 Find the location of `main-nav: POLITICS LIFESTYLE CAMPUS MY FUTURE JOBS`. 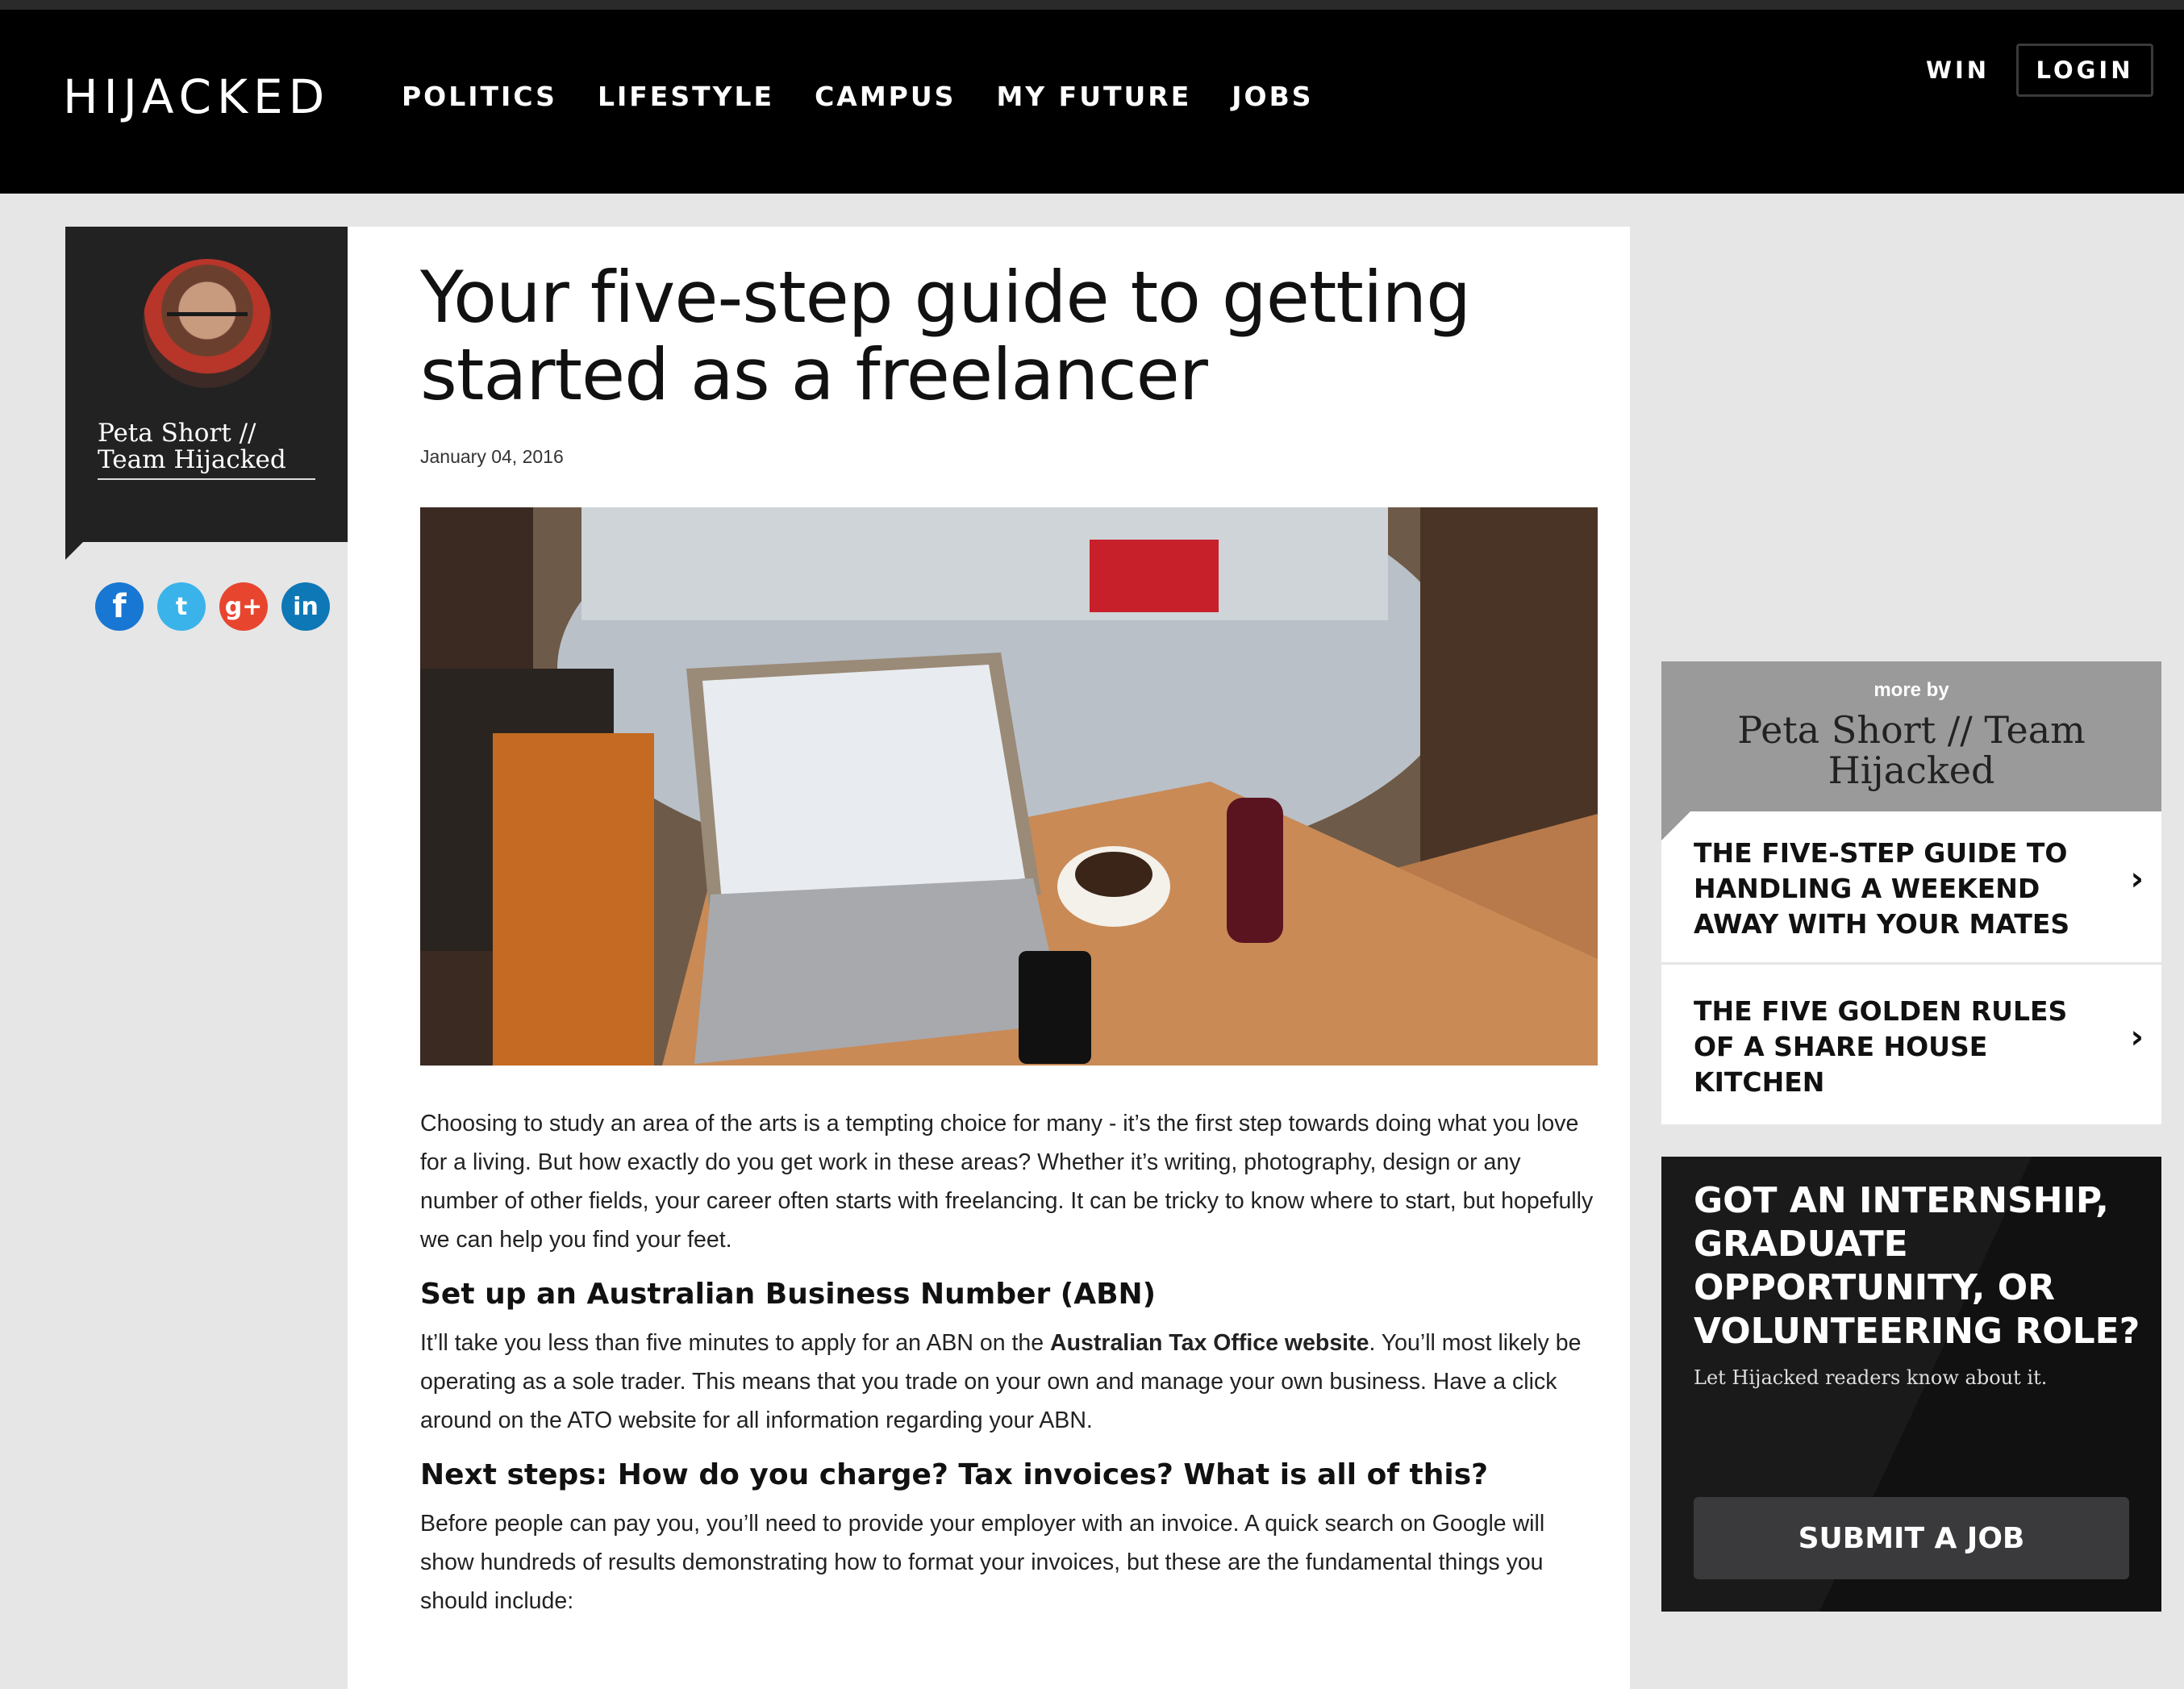

main-nav: POLITICS LIFESTYLE CAMPUS MY FUTURE JOBS is located at coordinates (858, 97).